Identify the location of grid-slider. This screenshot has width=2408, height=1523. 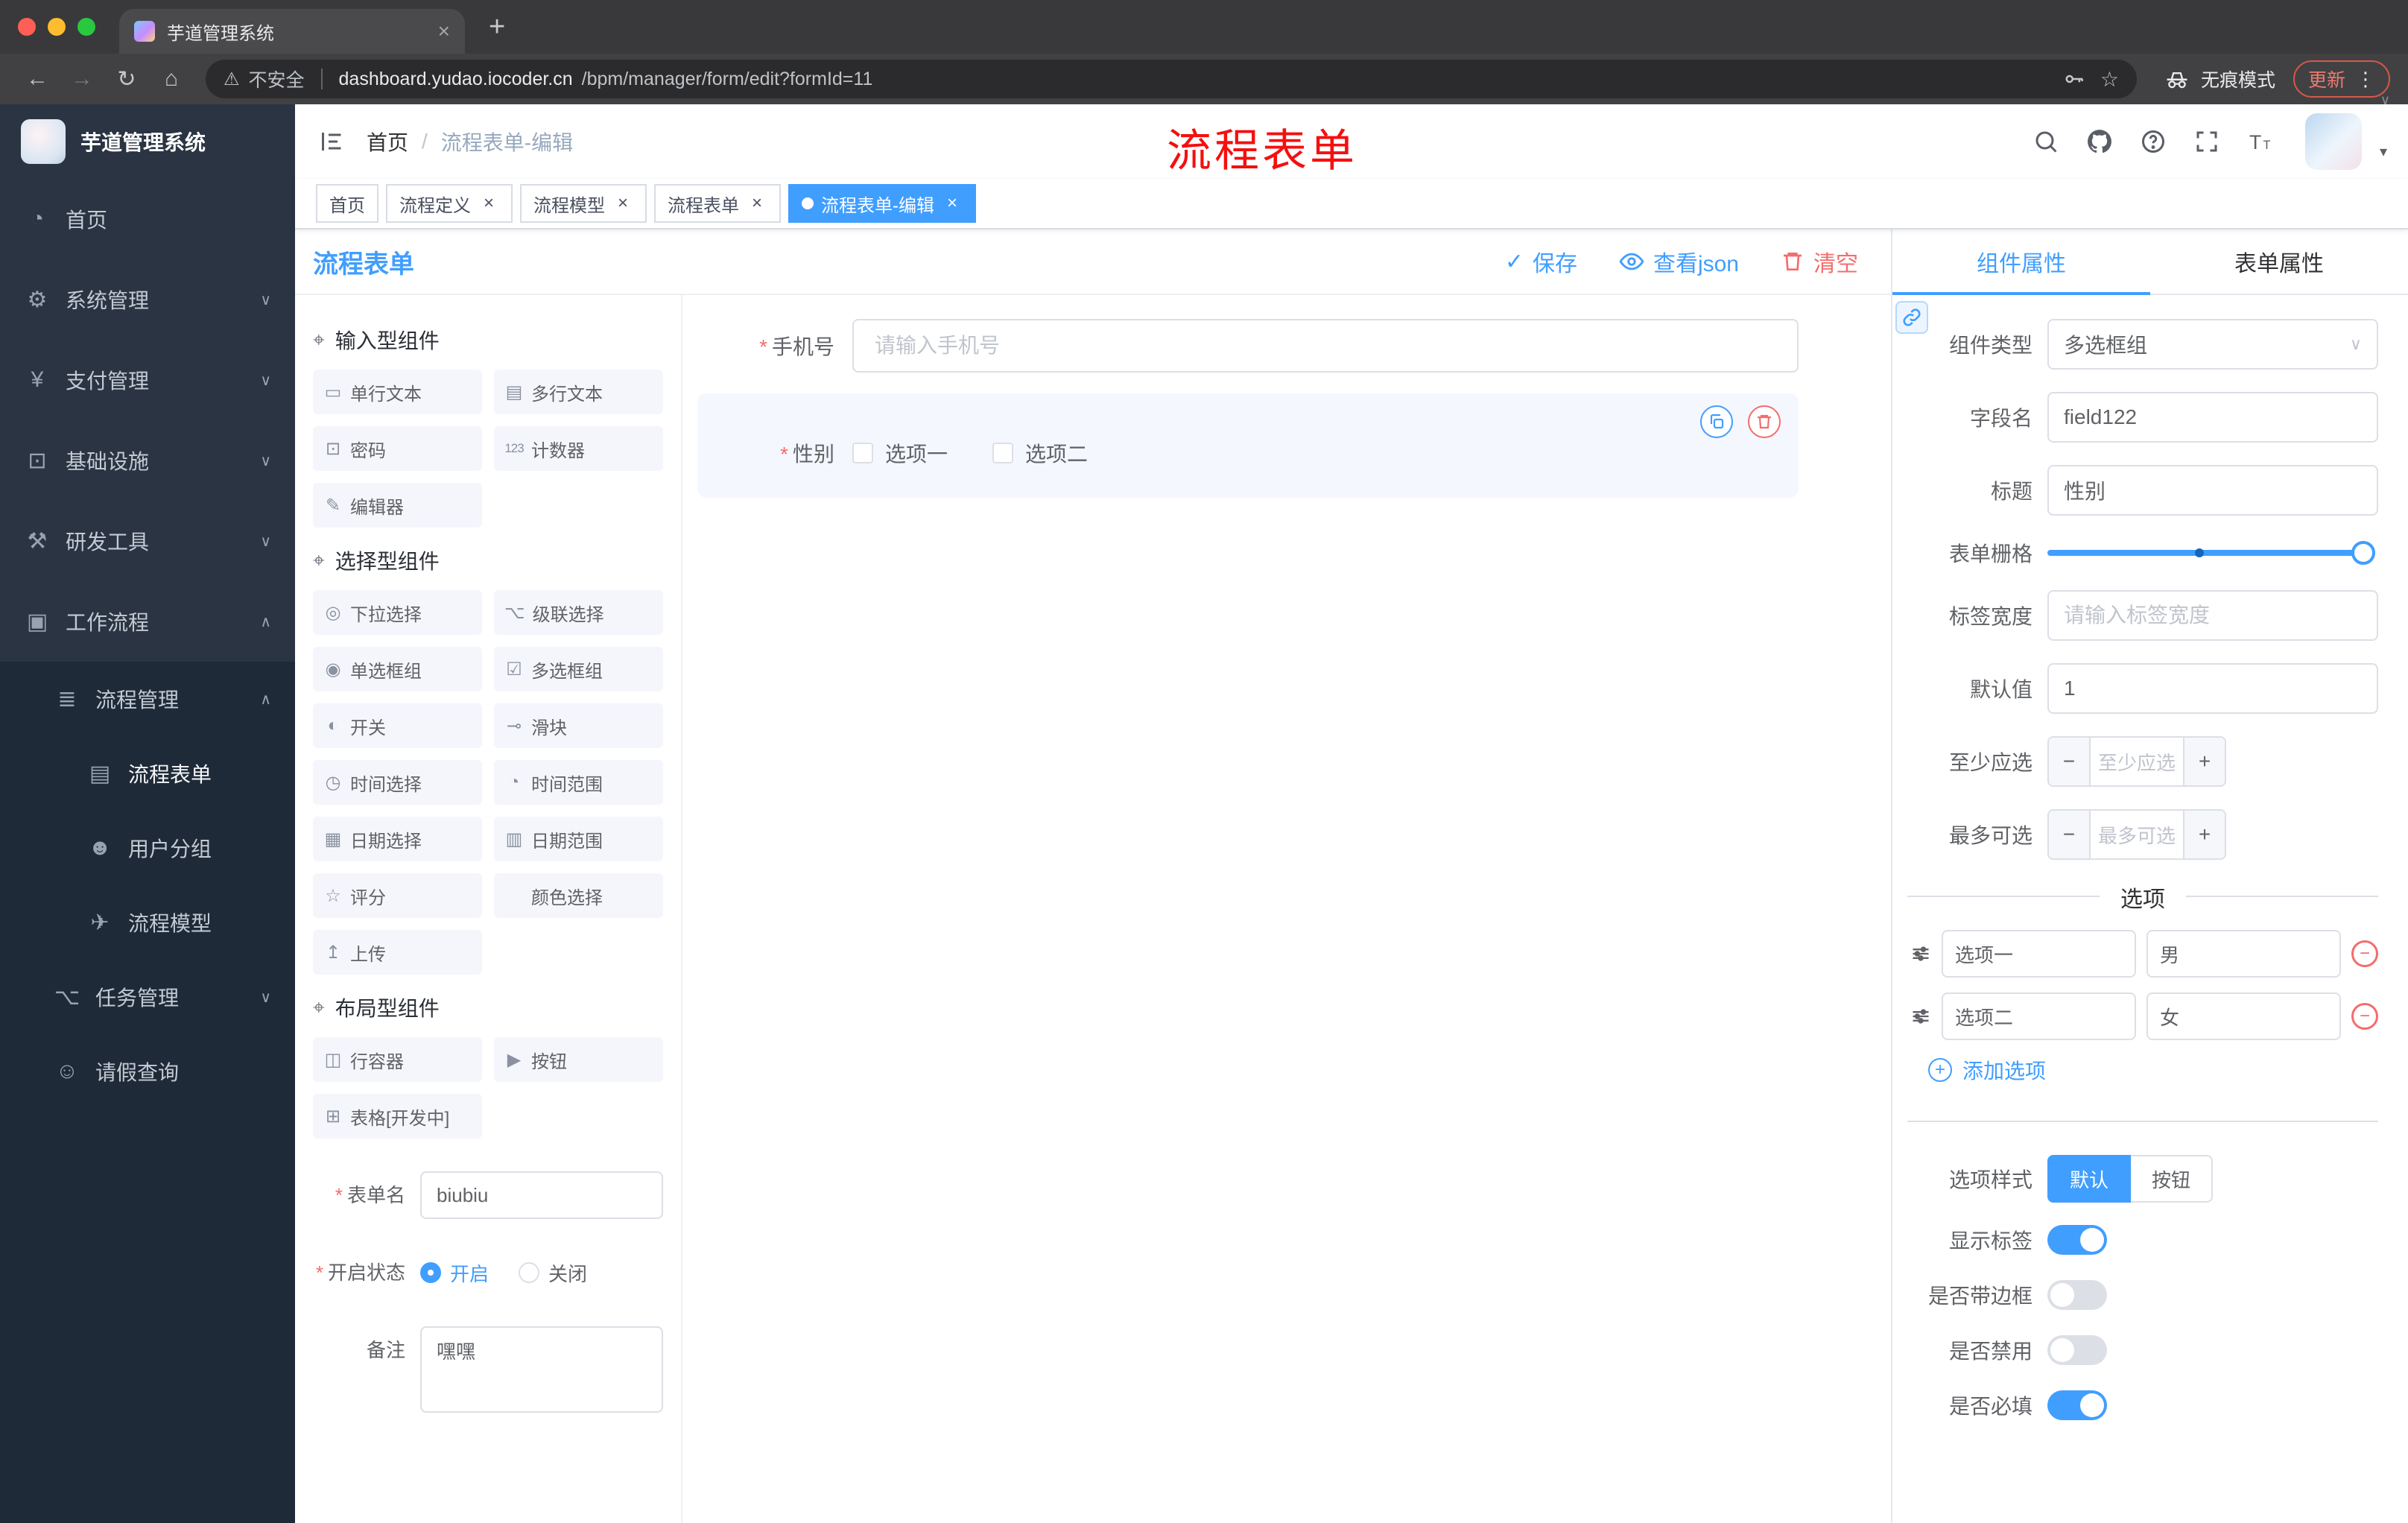
(2211, 553).